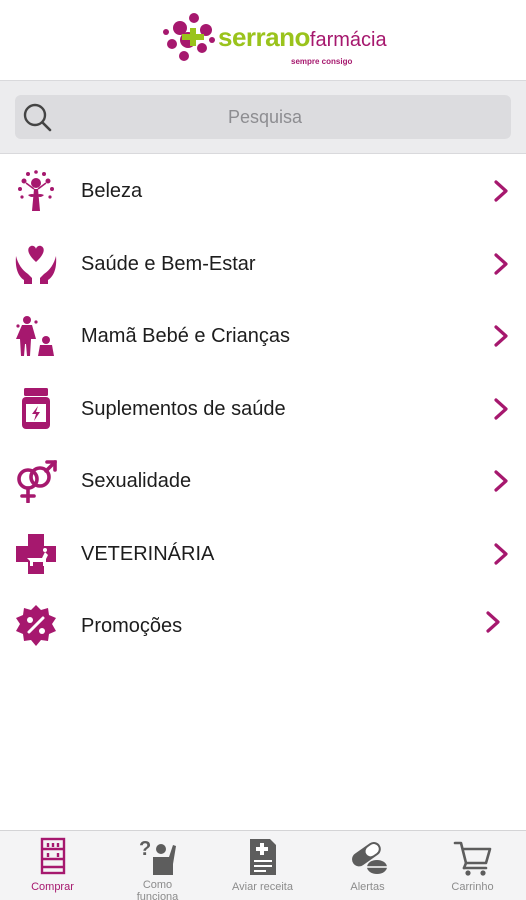 The height and width of the screenshot is (900, 526). I want to click on search-input, so click(265, 117).